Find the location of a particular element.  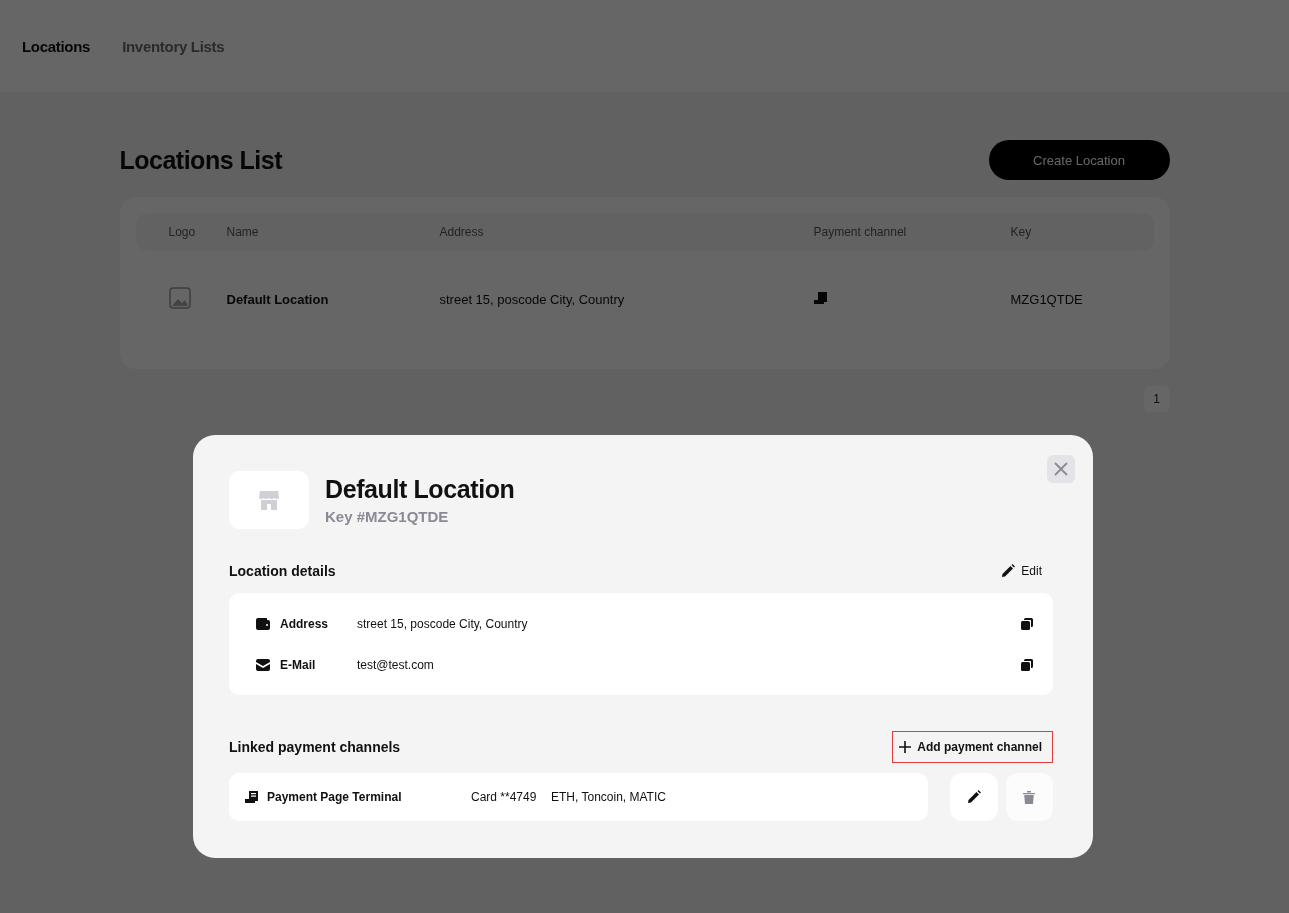

nav-tab: Inventory Lists is located at coordinates (173, 46).